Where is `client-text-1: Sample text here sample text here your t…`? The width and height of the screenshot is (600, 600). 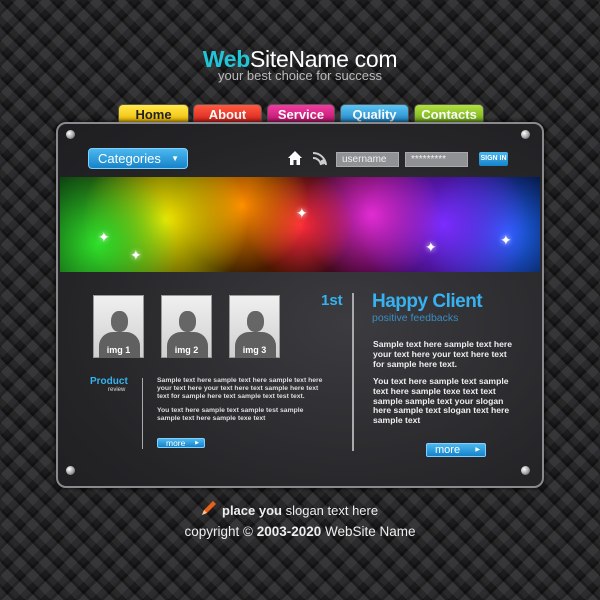 client-text-1: Sample text here sample text here your t… is located at coordinates (442, 354).